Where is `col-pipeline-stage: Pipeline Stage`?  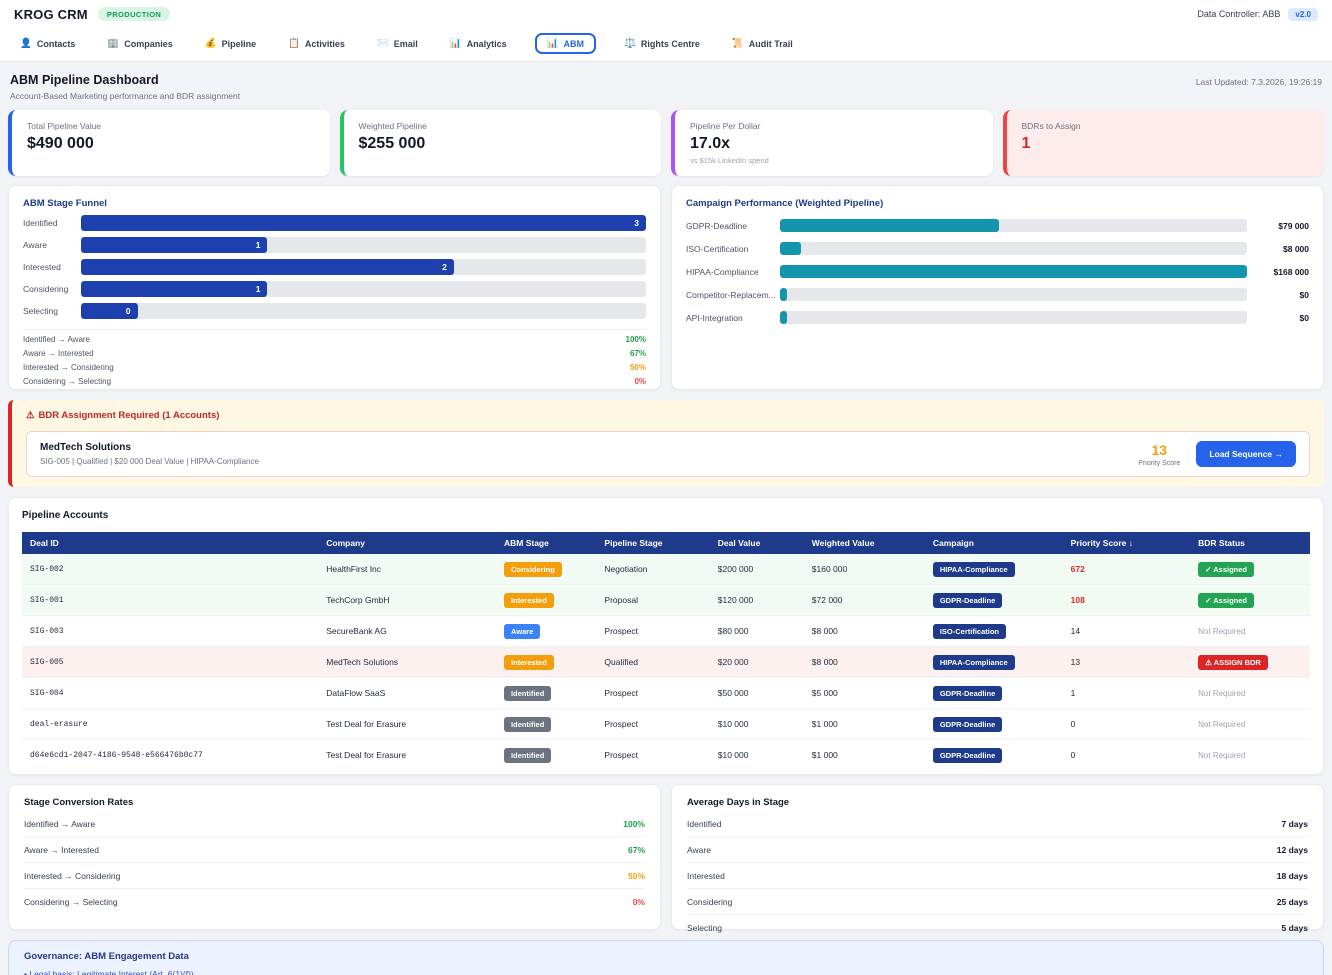
col-pipeline-stage: Pipeline Stage is located at coordinates (653, 543).